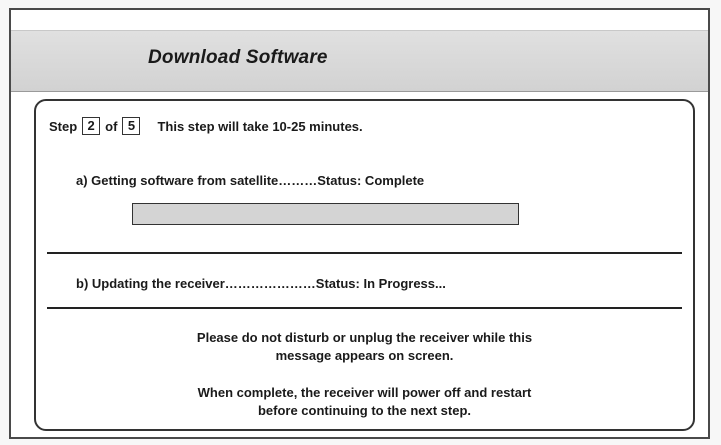 The height and width of the screenshot is (445, 721). I want to click on completion-line-2: before continuing to the next step., so click(364, 410).